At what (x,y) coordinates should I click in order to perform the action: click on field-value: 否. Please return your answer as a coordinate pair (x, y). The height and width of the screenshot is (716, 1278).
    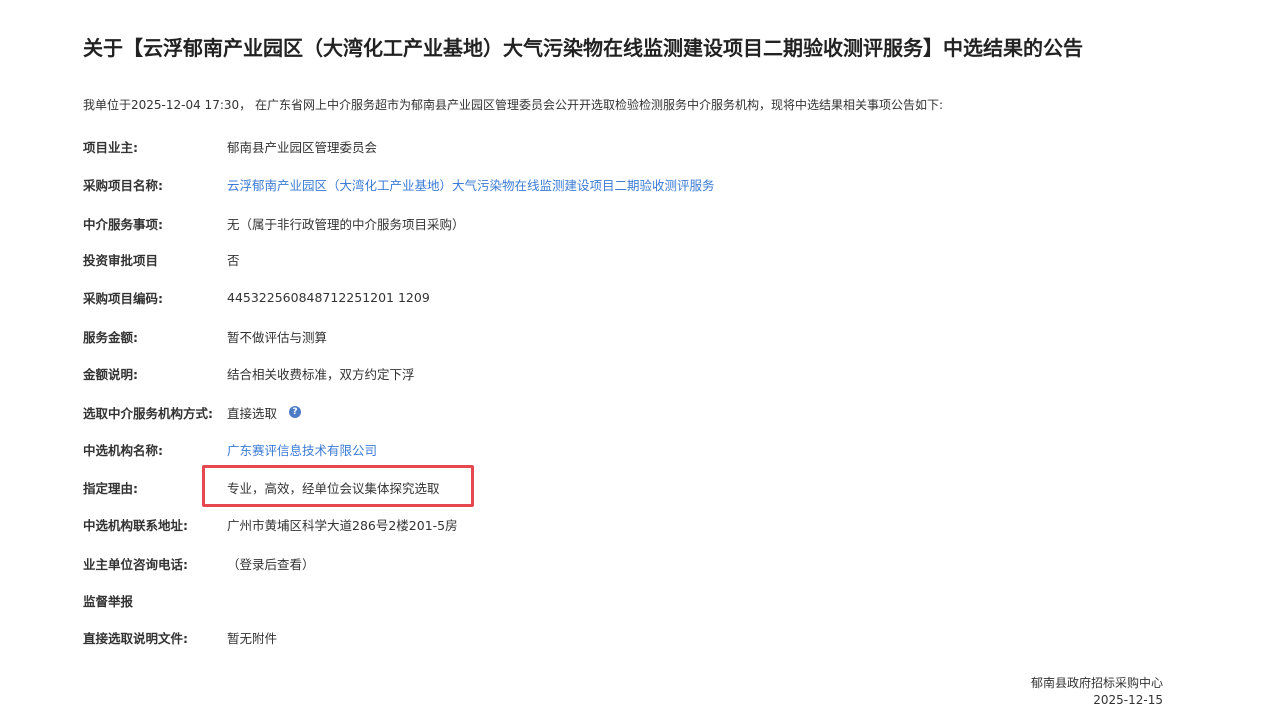
    Looking at the image, I should click on (233, 260).